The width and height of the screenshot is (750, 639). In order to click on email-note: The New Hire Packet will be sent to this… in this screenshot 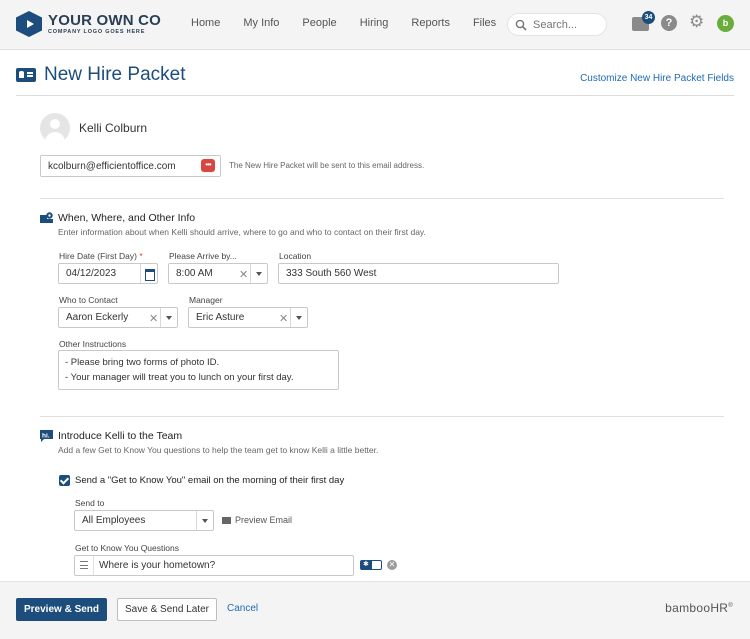, I will do `click(327, 165)`.